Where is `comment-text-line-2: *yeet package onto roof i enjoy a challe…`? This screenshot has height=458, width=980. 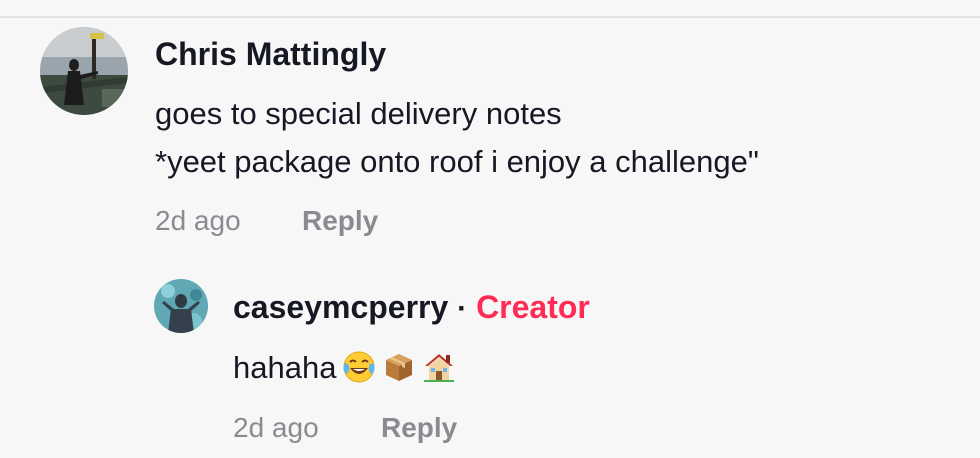 comment-text-line-2: *yeet package onto roof i enjoy a challe… is located at coordinates (457, 161).